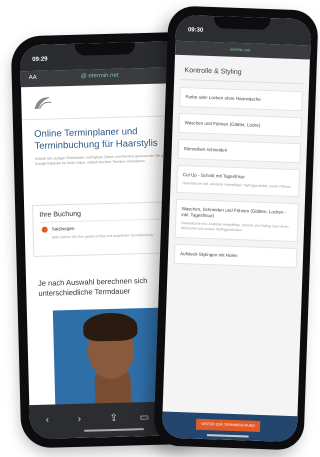  What do you see at coordinates (100, 76) in the screenshot?
I see `url-text: @ etermin.net` at bounding box center [100, 76].